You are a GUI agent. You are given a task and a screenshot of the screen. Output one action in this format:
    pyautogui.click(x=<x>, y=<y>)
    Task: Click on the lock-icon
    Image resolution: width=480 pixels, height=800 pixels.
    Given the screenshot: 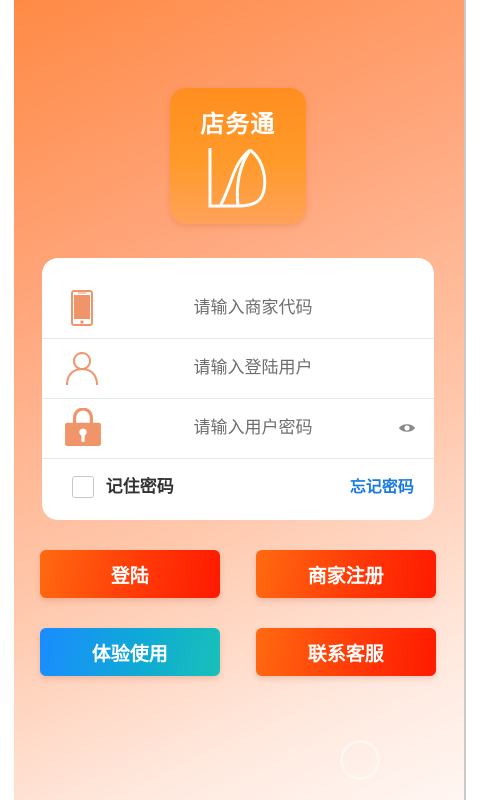 What is the action you would take?
    pyautogui.click(x=83, y=427)
    